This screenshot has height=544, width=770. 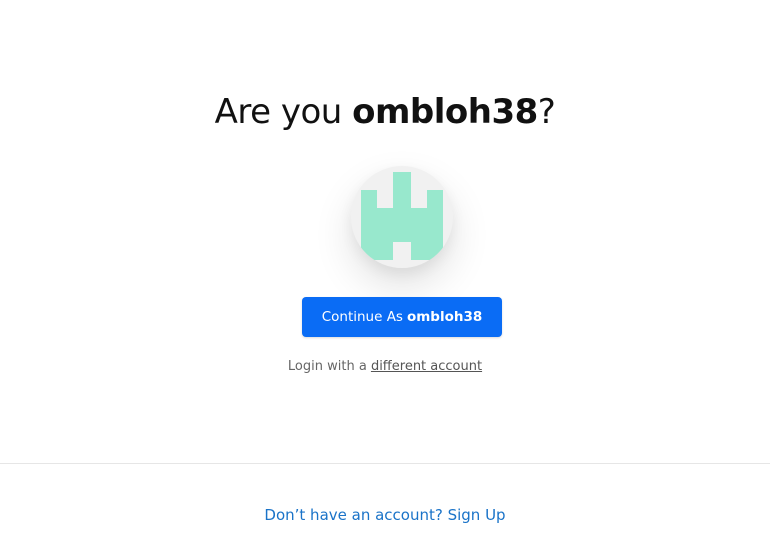 I want to click on alt-login-text: Login with a different account, so click(x=385, y=366).